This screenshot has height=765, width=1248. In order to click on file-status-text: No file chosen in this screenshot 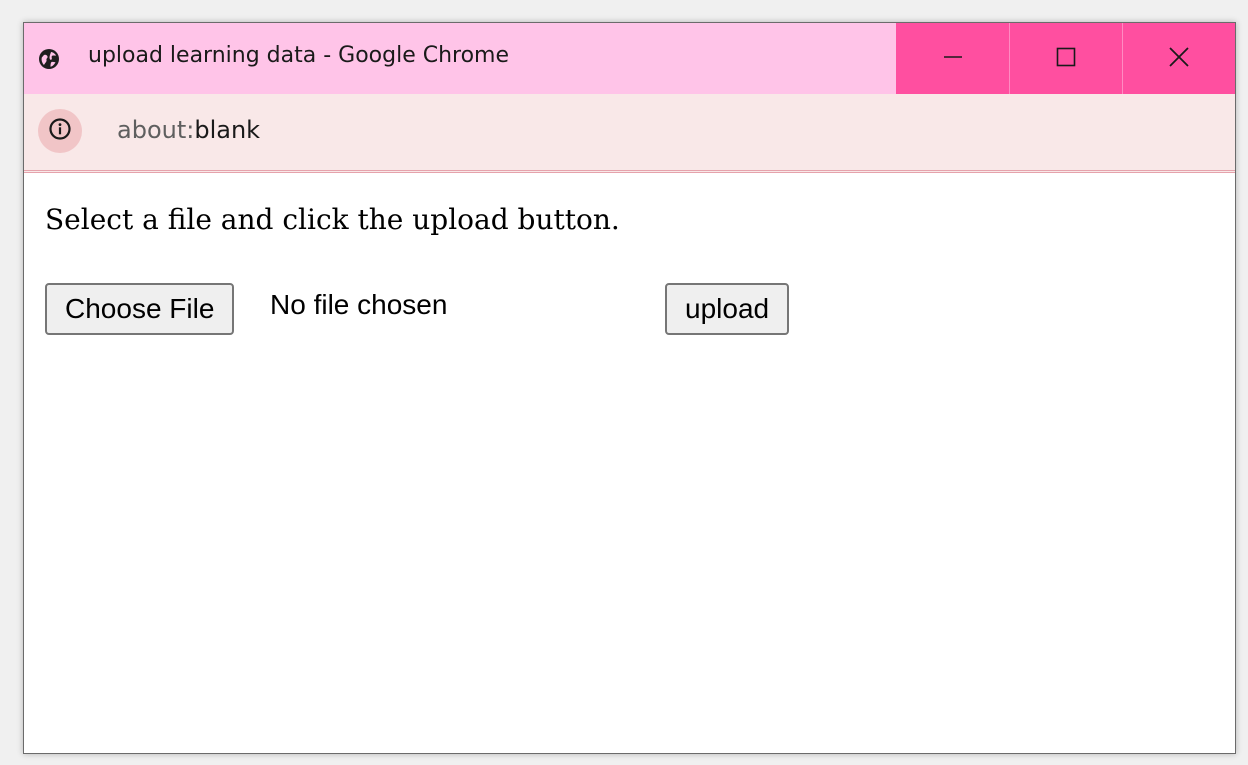, I will do `click(359, 304)`.